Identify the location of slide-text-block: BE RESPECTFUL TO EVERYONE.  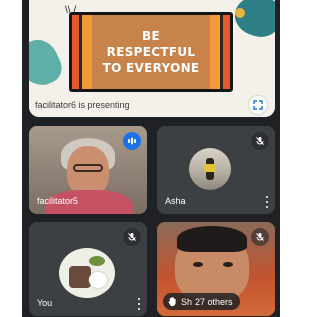
(151, 52).